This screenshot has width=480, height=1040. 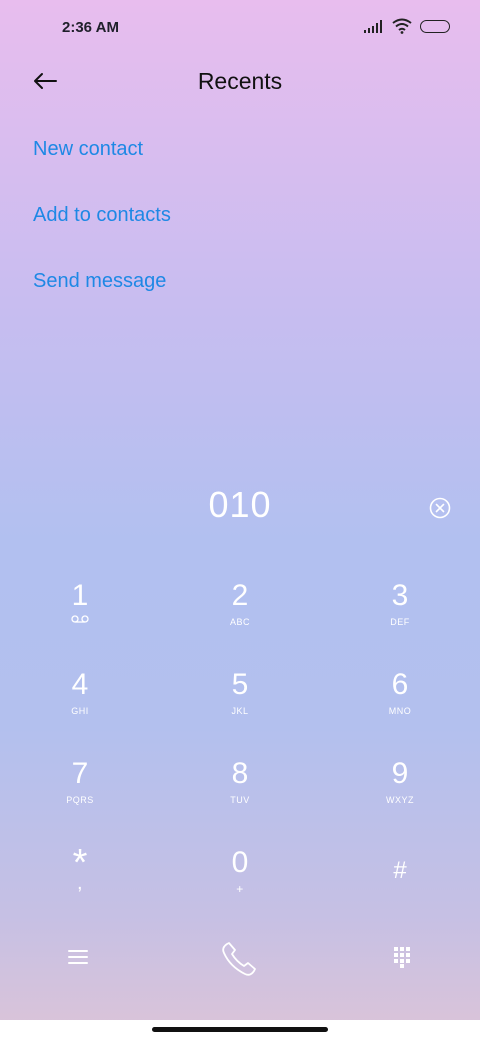 I want to click on key-digit: 9, so click(x=400, y=773).